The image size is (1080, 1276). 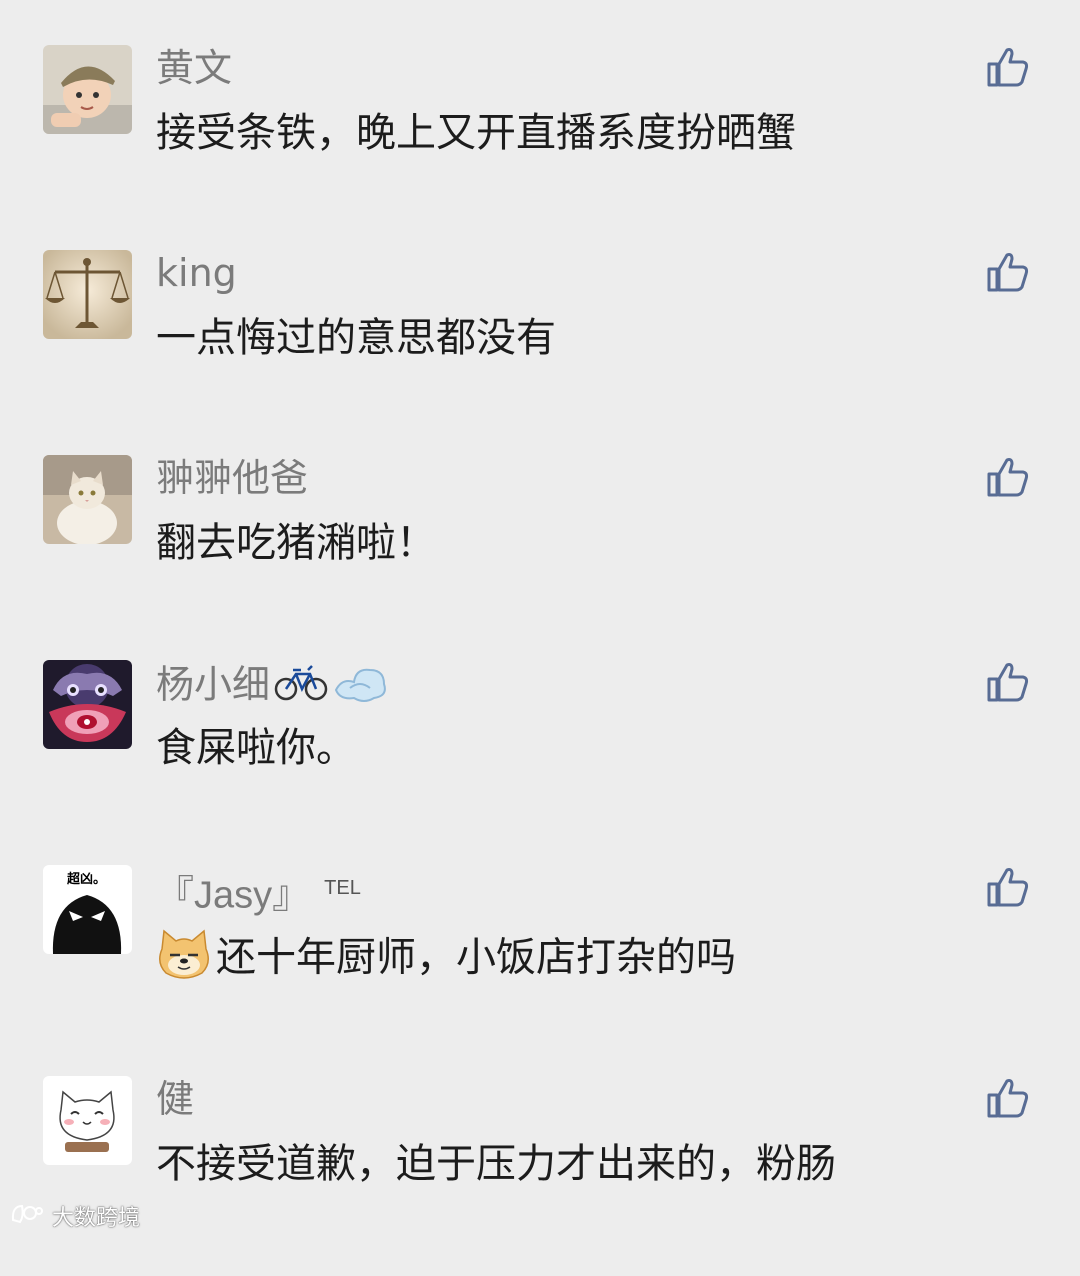 I want to click on commenter-name: 『Jasy』 TEL, so click(x=258, y=892).